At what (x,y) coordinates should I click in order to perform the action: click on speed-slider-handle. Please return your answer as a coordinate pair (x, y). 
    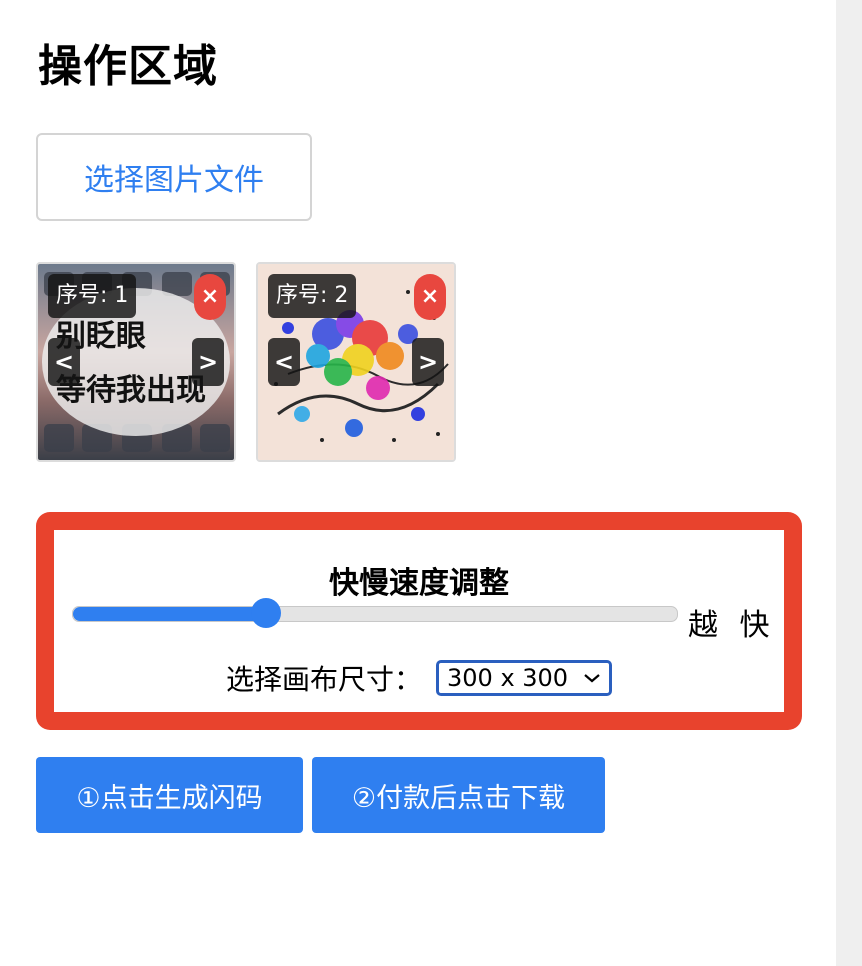
    Looking at the image, I should click on (266, 613).